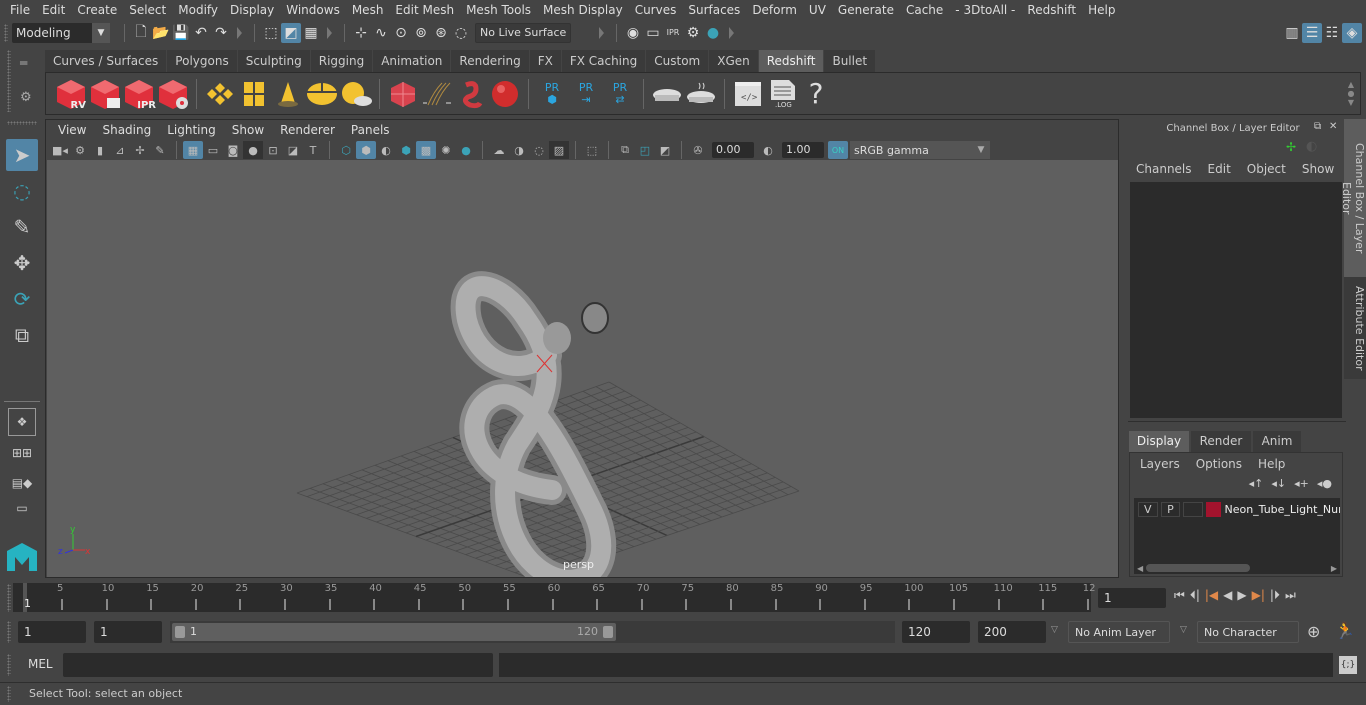 This screenshot has width=1366, height=705. What do you see at coordinates (126, 130) in the screenshot?
I see `viewport-menu-shading: Shading` at bounding box center [126, 130].